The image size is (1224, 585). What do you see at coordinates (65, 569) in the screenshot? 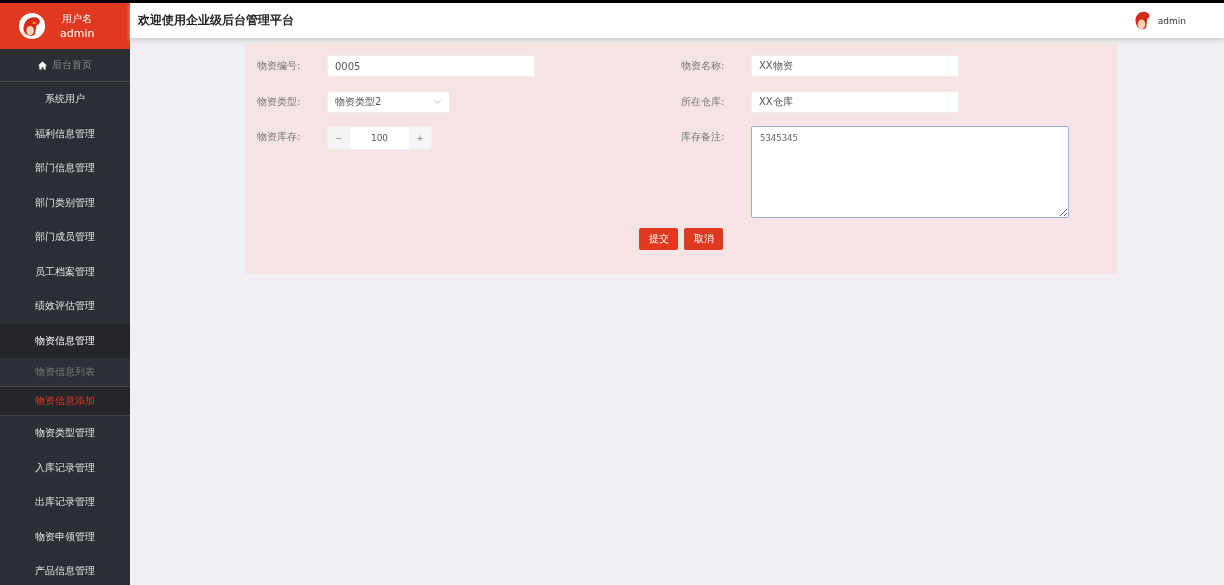
I see `menu-item: 产品信息管理` at bounding box center [65, 569].